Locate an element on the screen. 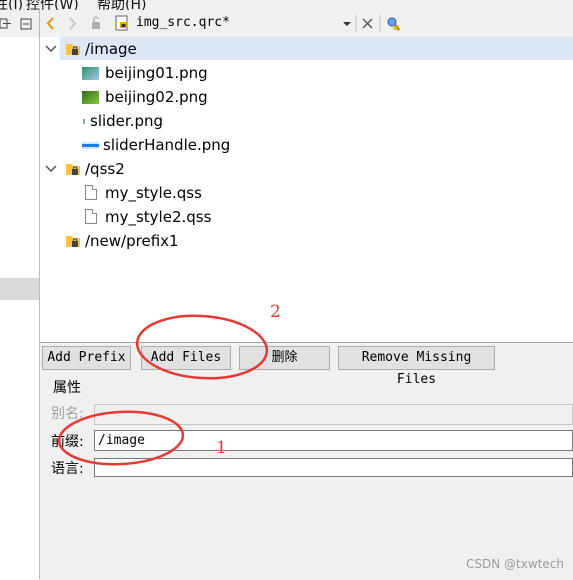 The width and height of the screenshot is (573, 580). annotation-overlay is located at coordinates (163, 390).